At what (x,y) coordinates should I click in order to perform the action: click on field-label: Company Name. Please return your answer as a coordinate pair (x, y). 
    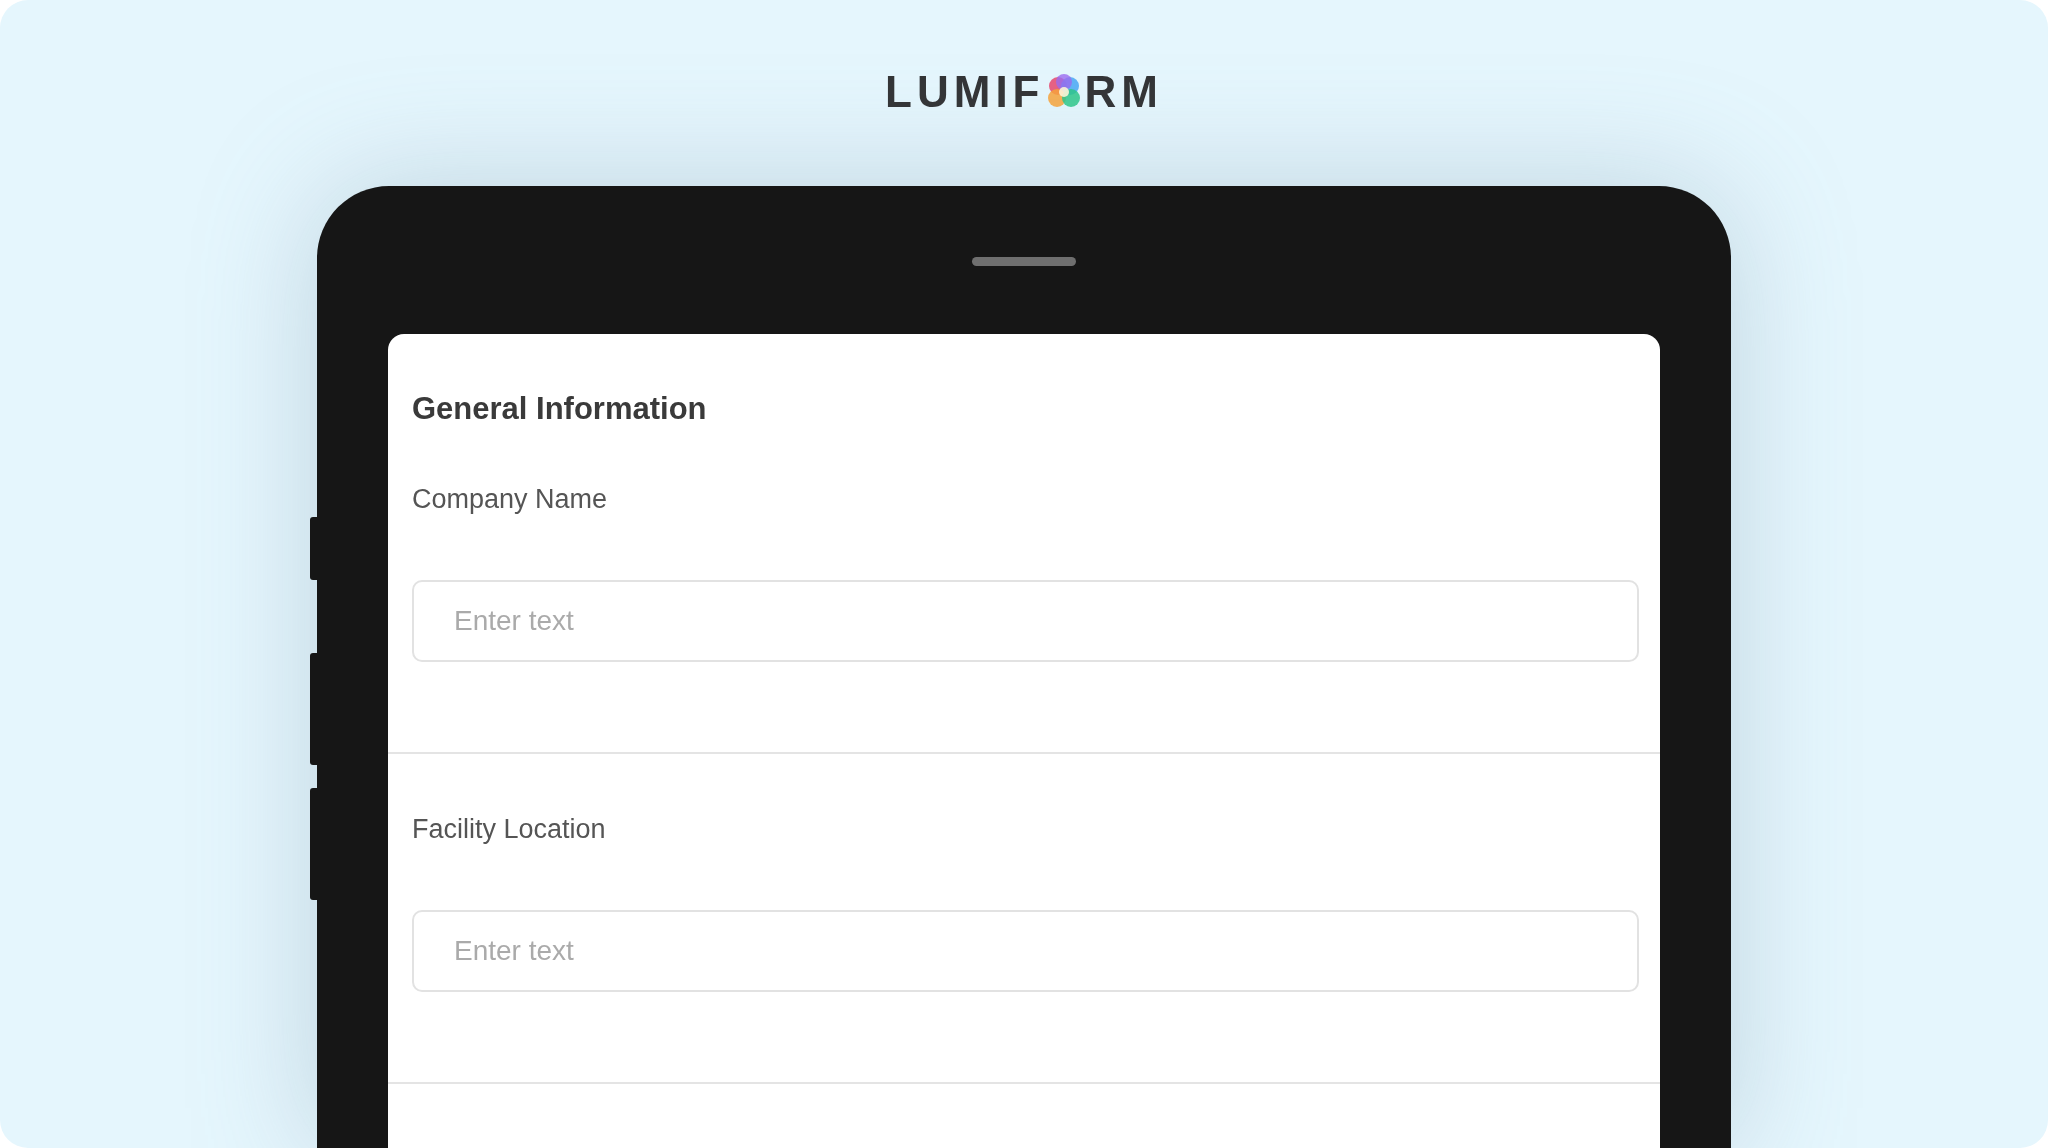
    Looking at the image, I should click on (510, 499).